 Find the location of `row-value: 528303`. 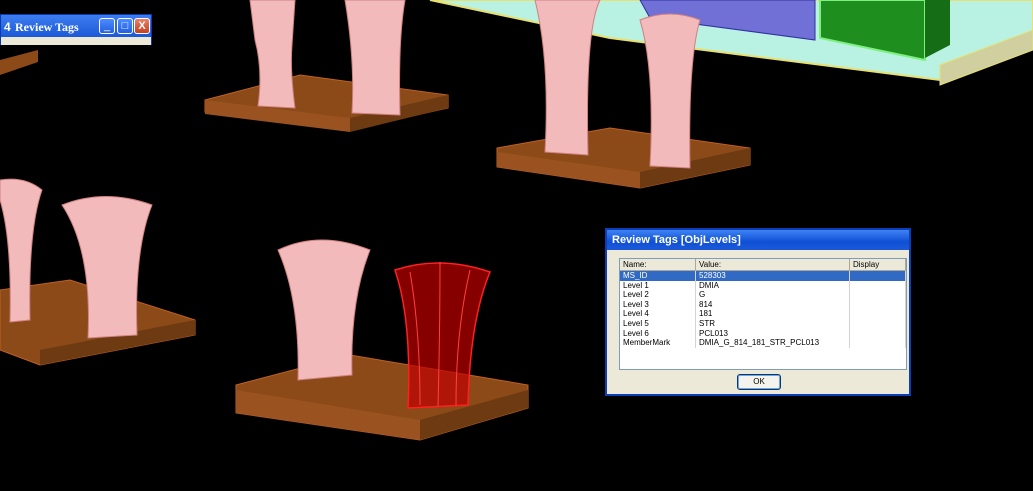

row-value: 528303 is located at coordinates (773, 276).